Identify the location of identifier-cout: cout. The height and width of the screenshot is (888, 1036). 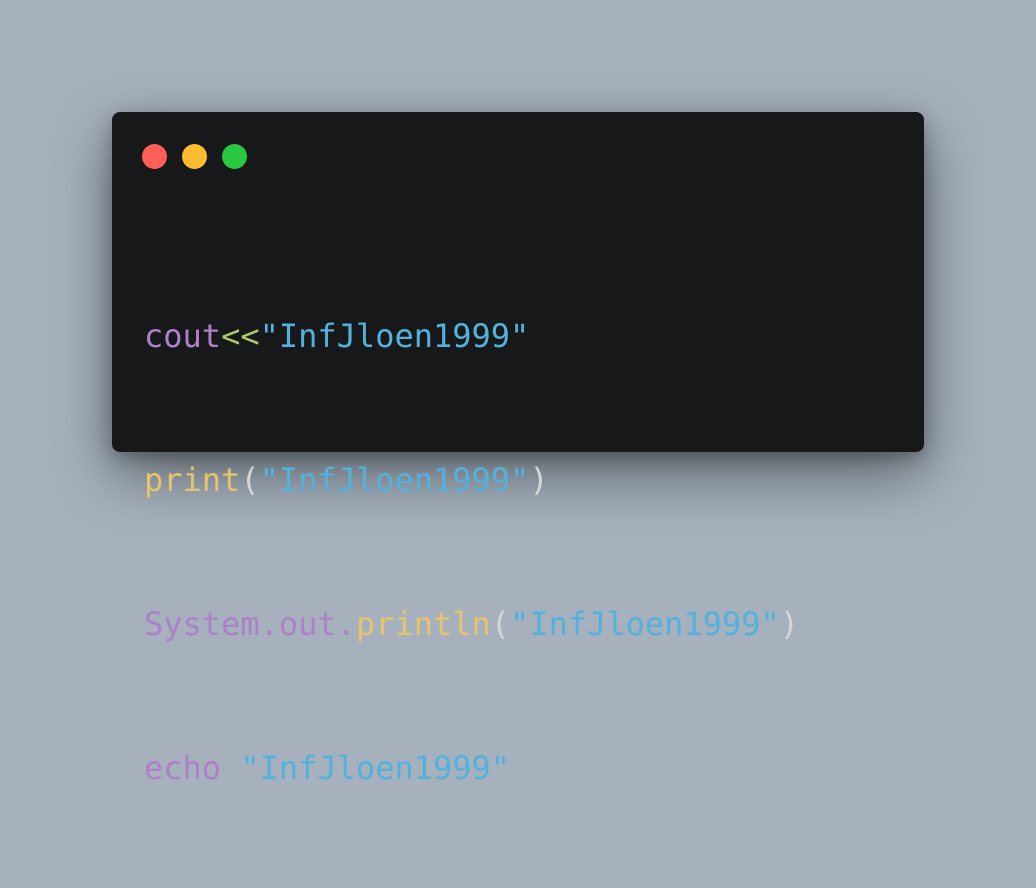
(183, 336).